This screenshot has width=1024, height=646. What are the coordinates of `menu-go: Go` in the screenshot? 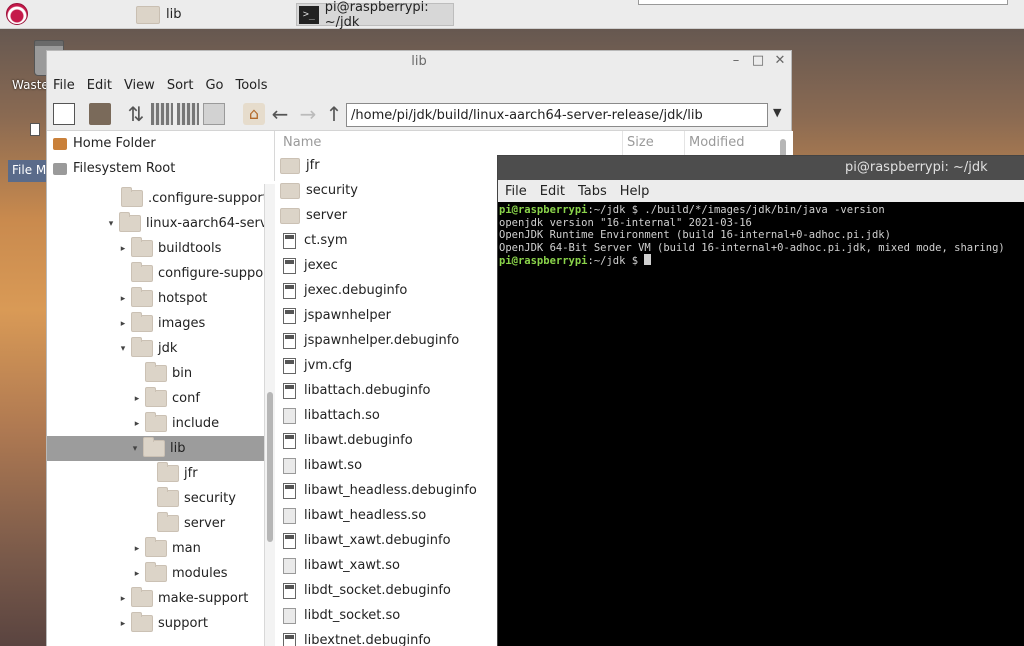 It's located at (214, 85).